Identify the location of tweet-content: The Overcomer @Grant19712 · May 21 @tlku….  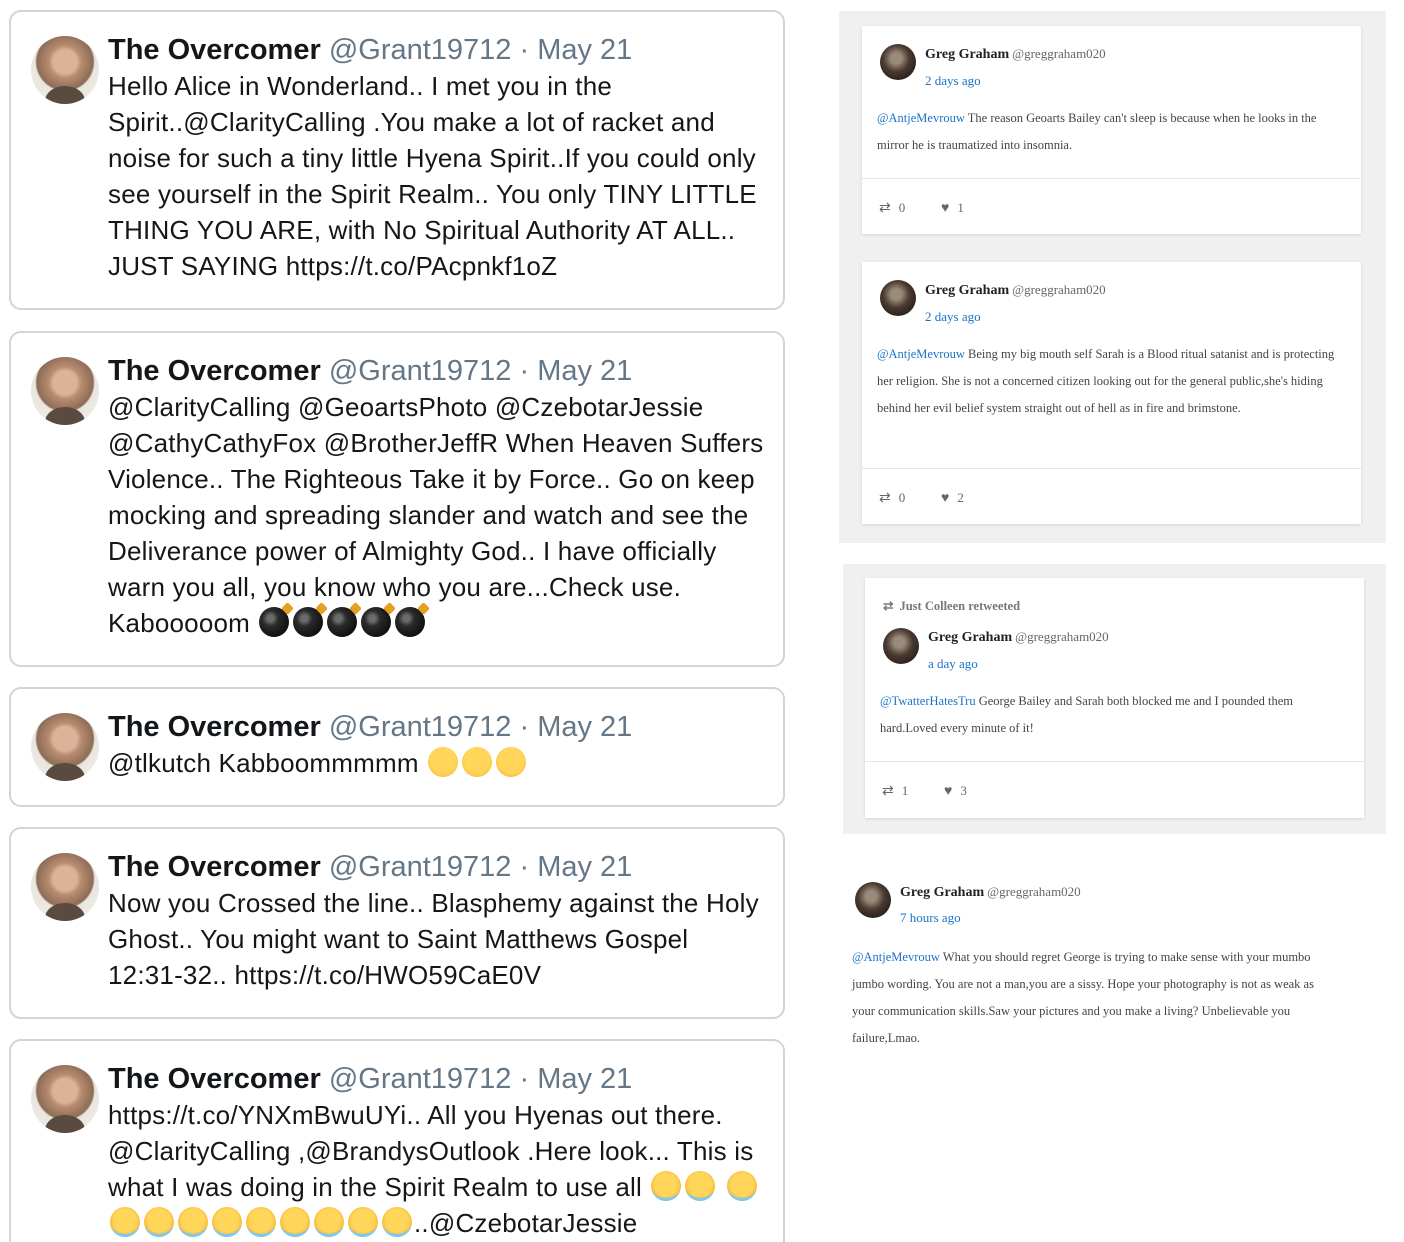
(436, 745).